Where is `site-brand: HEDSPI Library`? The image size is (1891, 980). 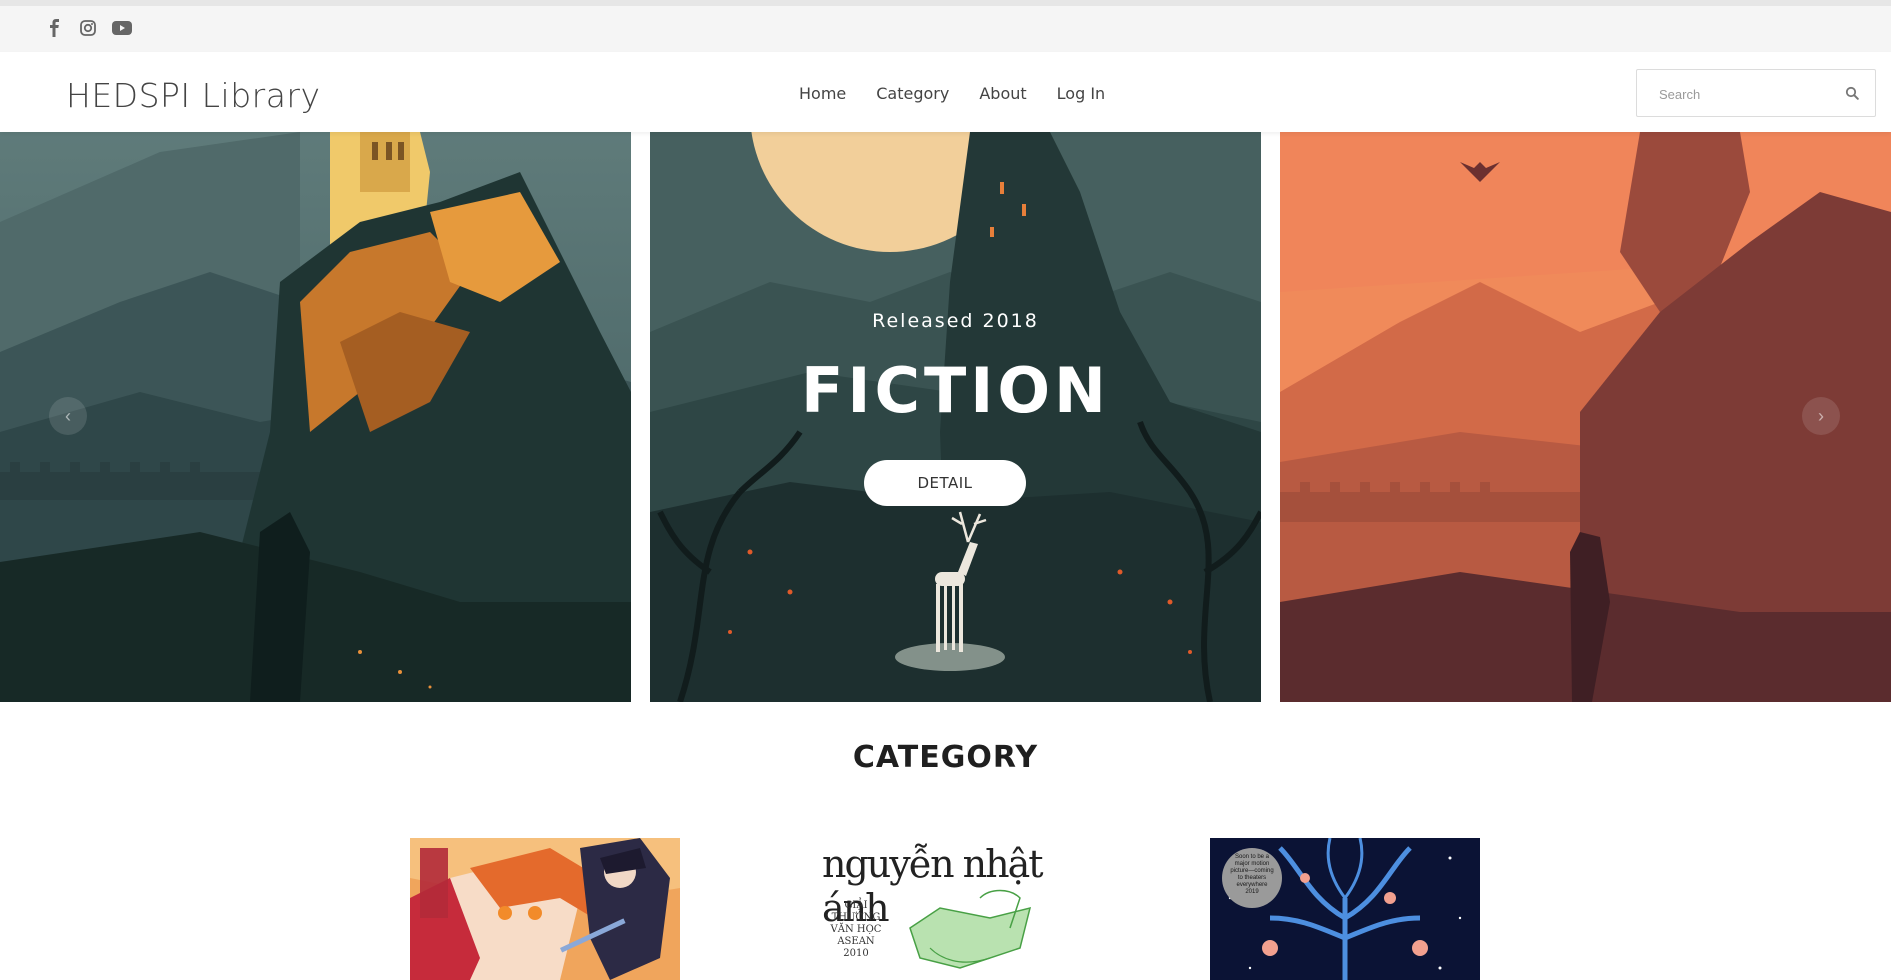
site-brand: HEDSPI Library is located at coordinates (193, 95).